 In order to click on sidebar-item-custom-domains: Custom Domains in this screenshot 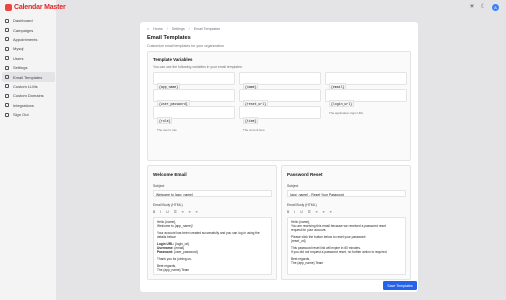, I will do `click(28, 95)`.